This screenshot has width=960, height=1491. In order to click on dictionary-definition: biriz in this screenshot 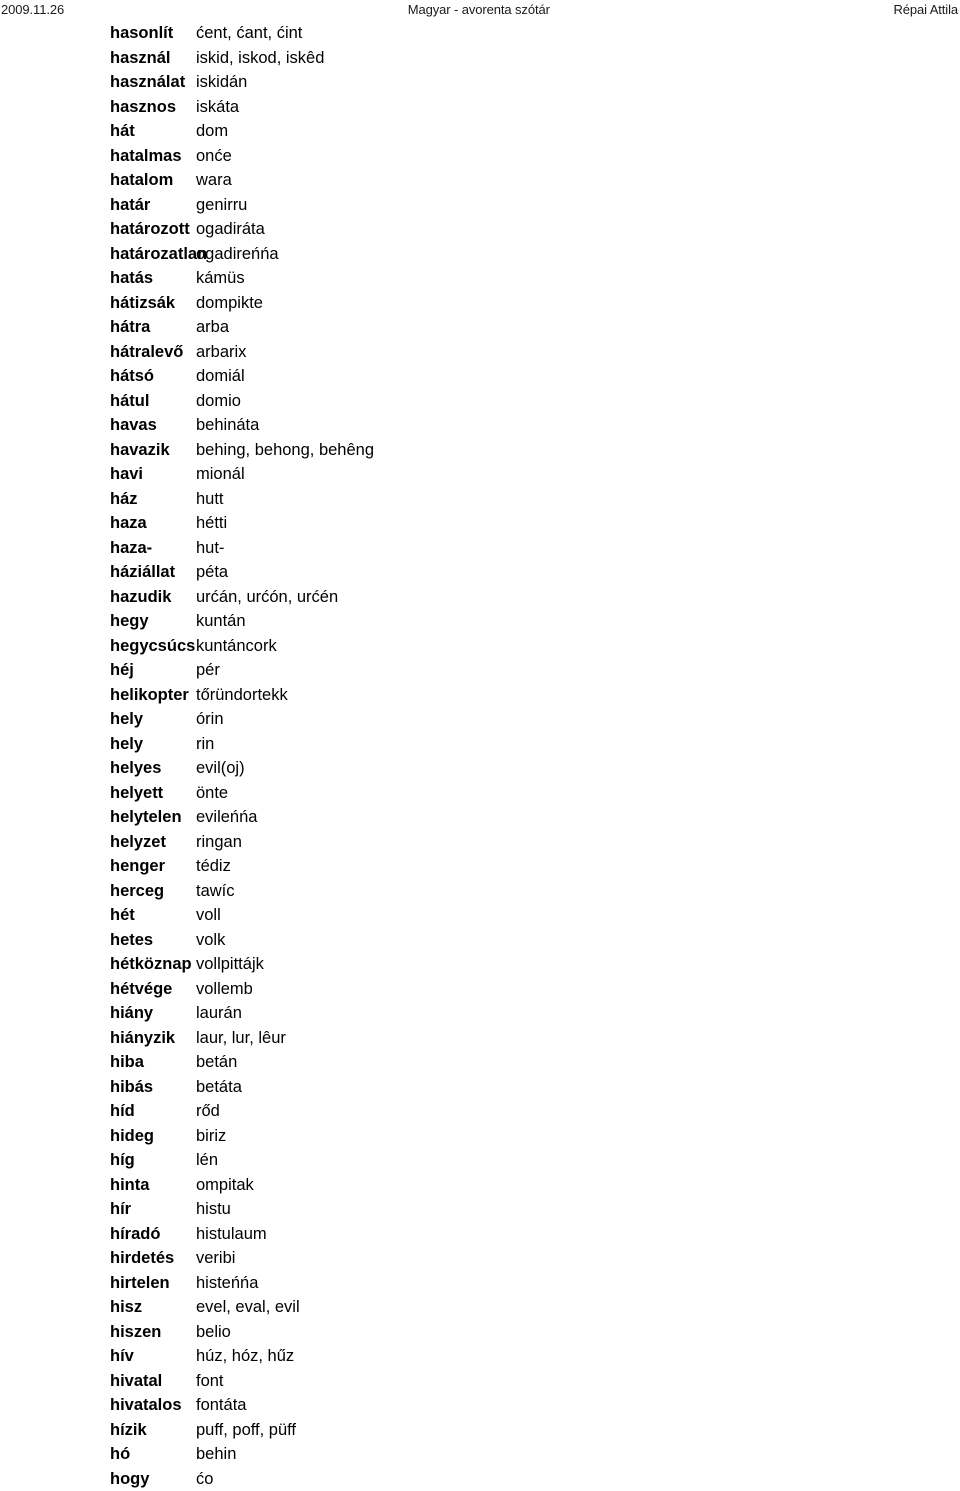, I will do `click(578, 1136)`.